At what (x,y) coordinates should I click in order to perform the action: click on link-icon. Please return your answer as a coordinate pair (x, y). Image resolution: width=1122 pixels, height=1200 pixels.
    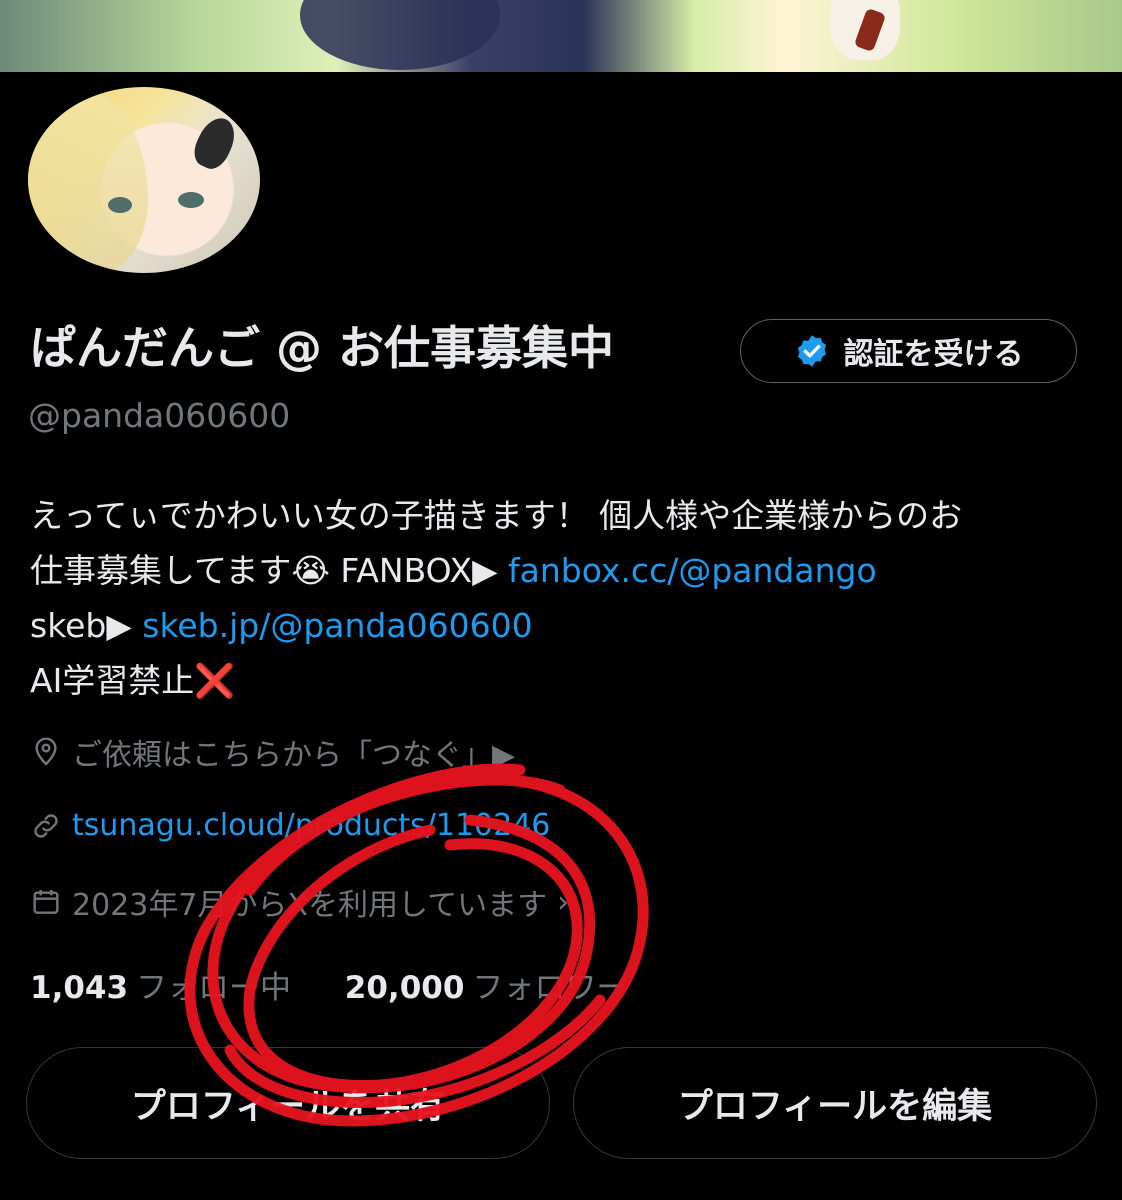
    Looking at the image, I should click on (46, 825).